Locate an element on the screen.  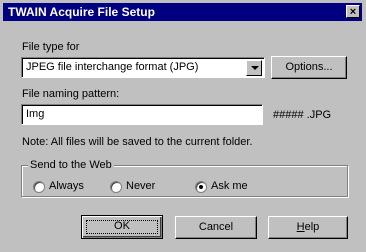
focus-ring is located at coordinates (122, 227).